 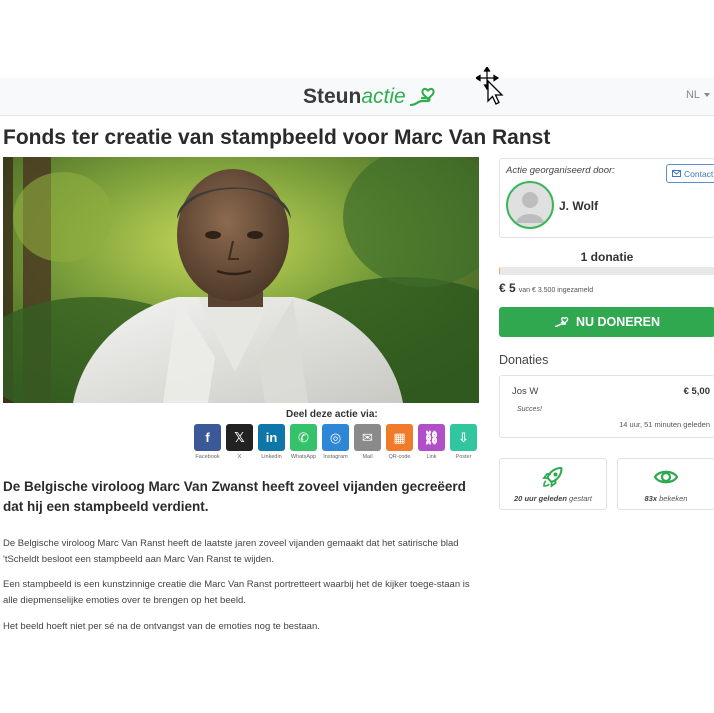 I want to click on share-label: Deel deze actie via:, so click(x=332, y=414).